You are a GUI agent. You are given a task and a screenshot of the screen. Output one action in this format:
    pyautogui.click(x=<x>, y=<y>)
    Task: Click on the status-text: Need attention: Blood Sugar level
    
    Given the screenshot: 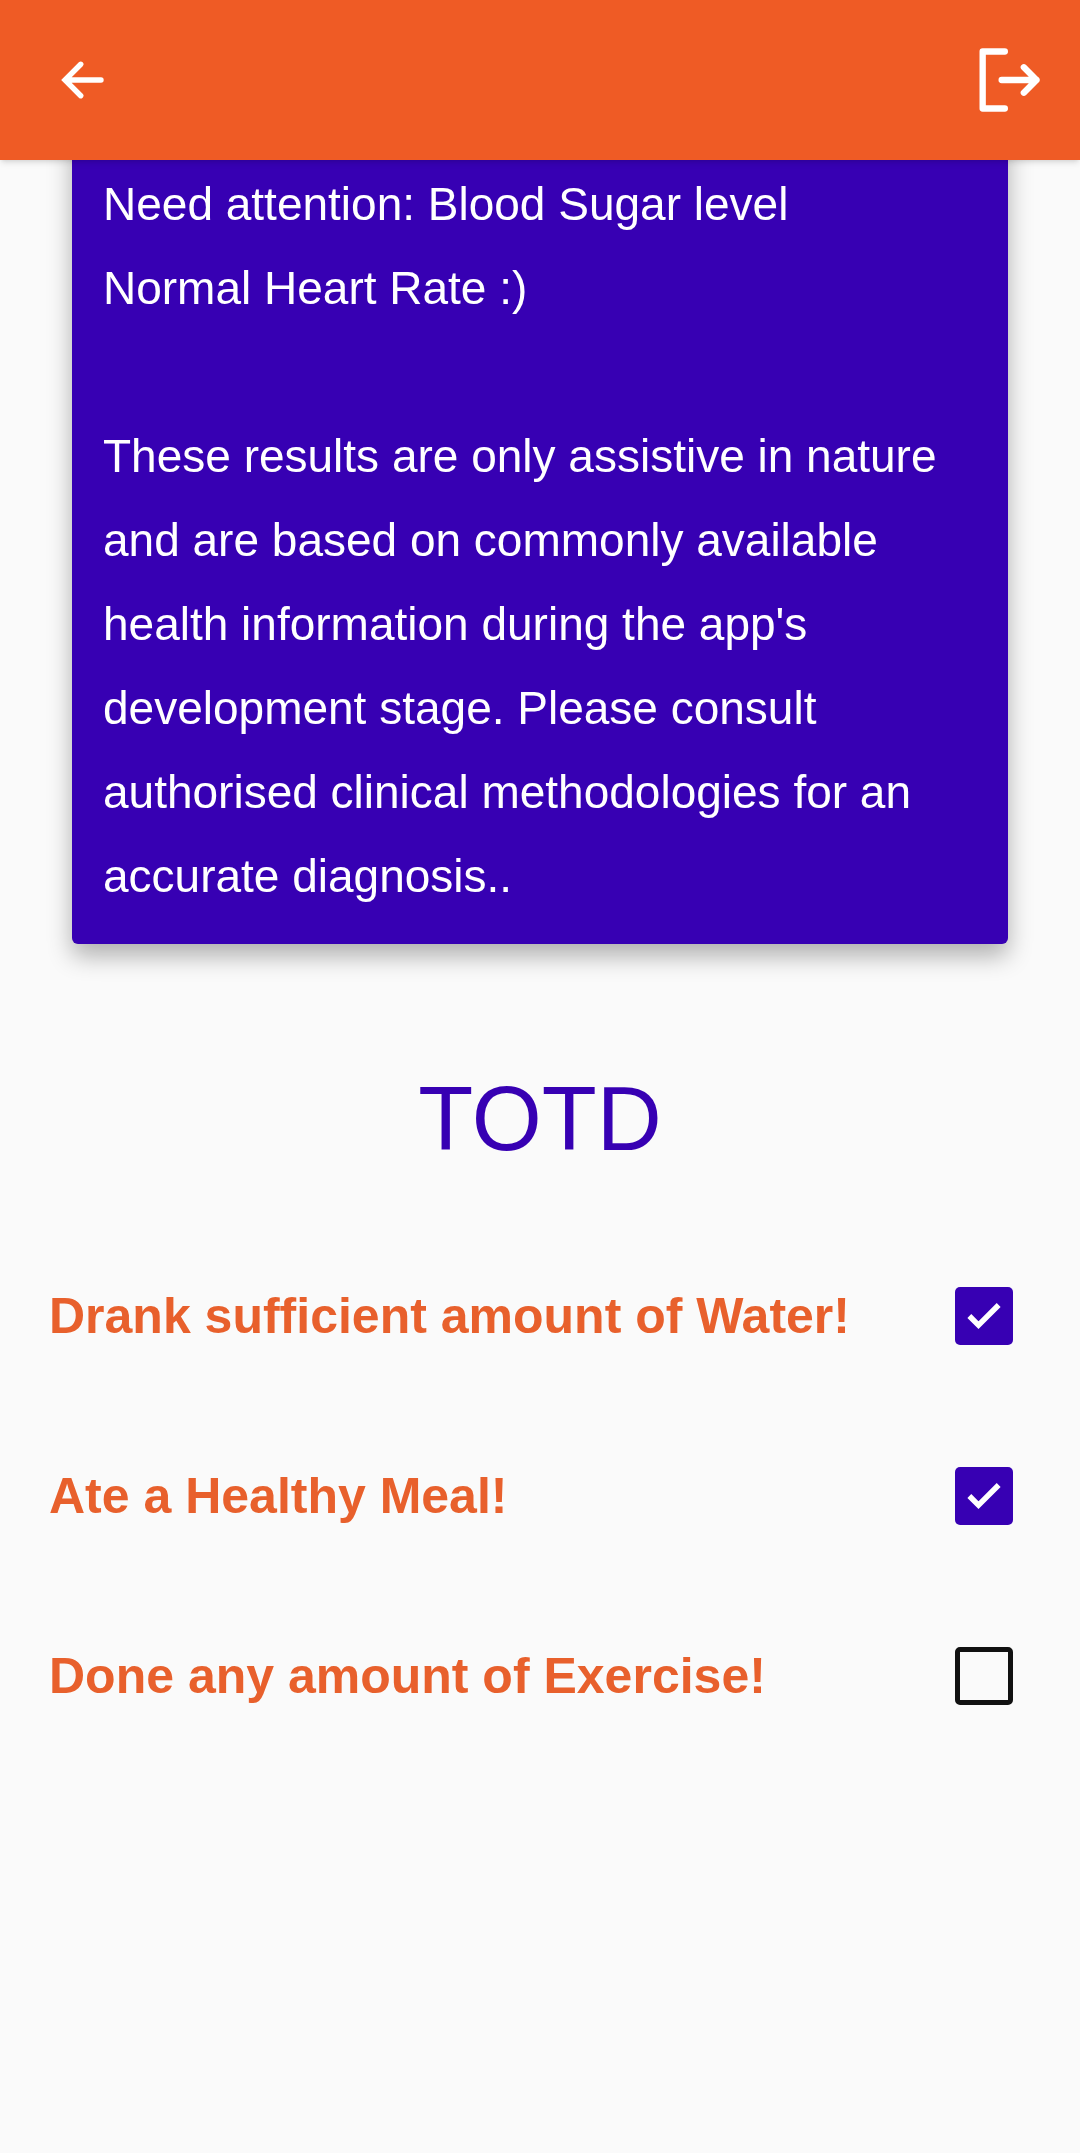 What is the action you would take?
    pyautogui.click(x=446, y=204)
    